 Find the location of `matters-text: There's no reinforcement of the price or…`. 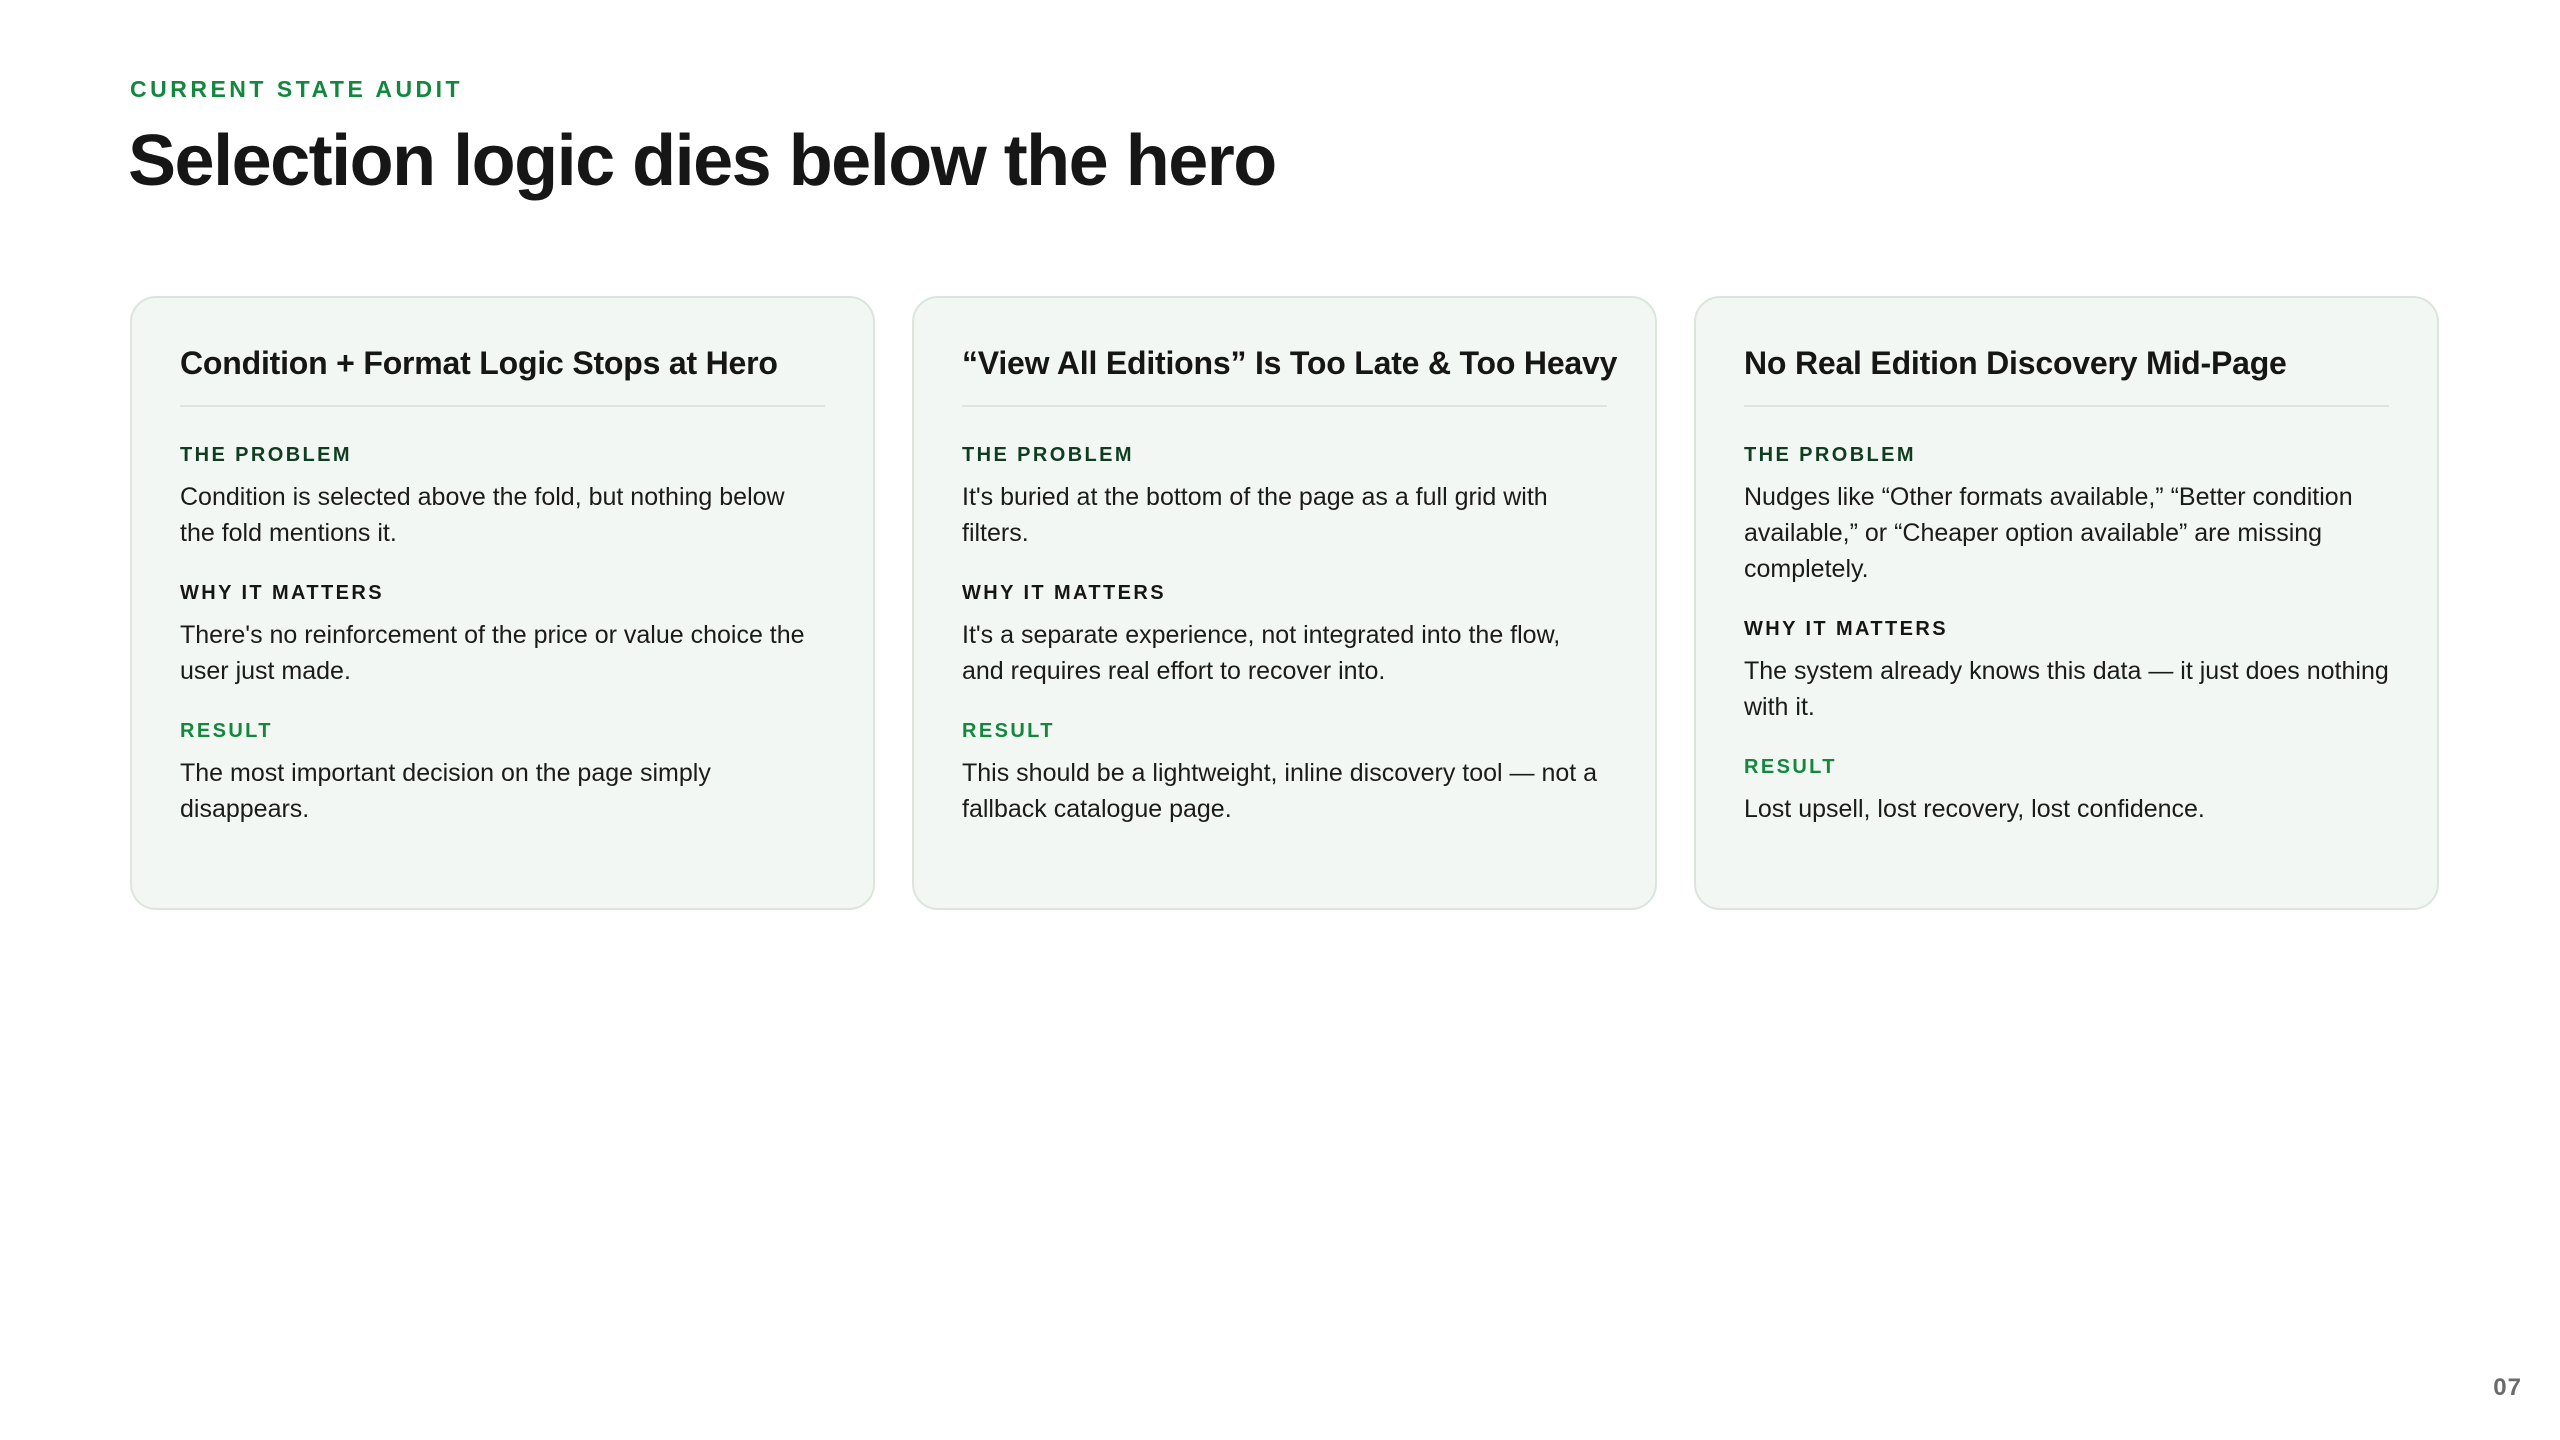

matters-text: There's no reinforcement of the price or… is located at coordinates (492, 652).